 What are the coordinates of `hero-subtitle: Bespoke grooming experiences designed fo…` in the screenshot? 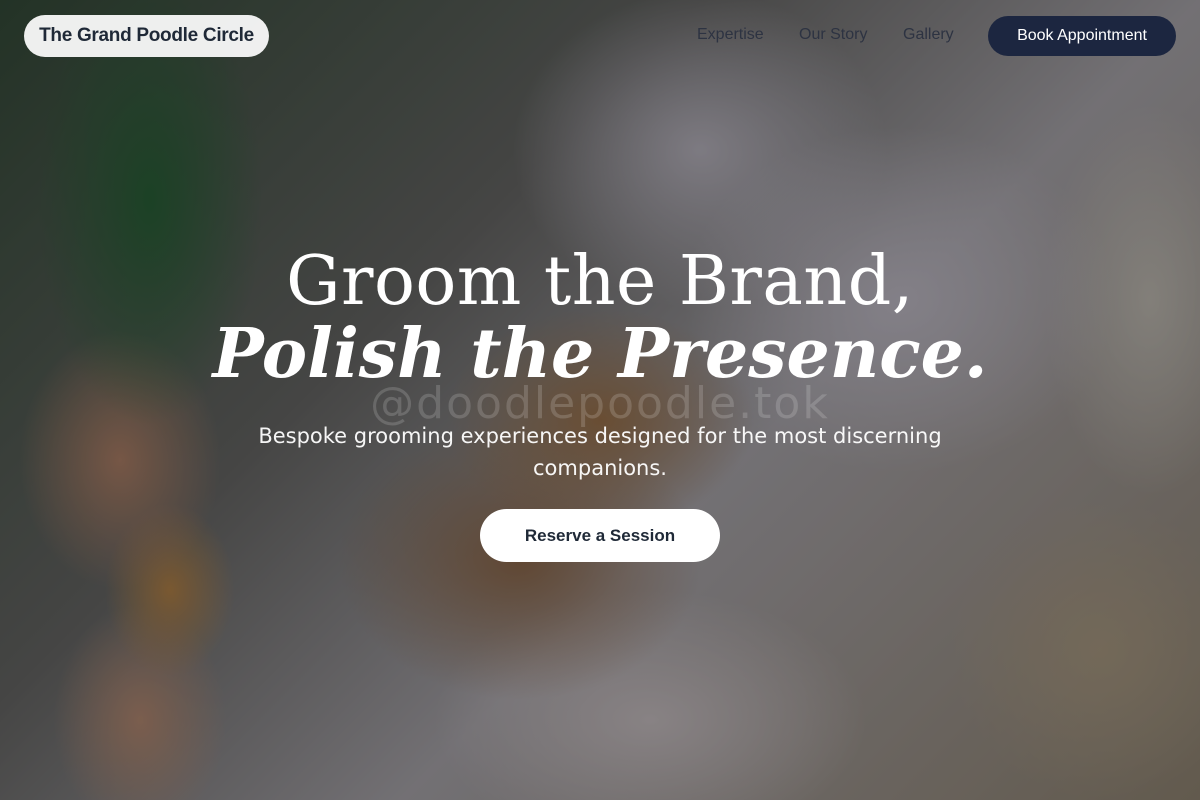 It's located at (600, 452).